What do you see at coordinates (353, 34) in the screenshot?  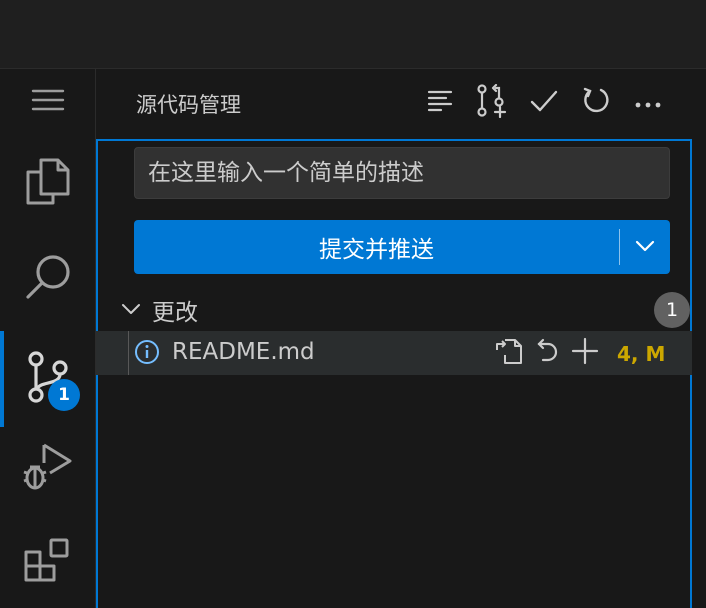 I see `title-bar` at bounding box center [353, 34].